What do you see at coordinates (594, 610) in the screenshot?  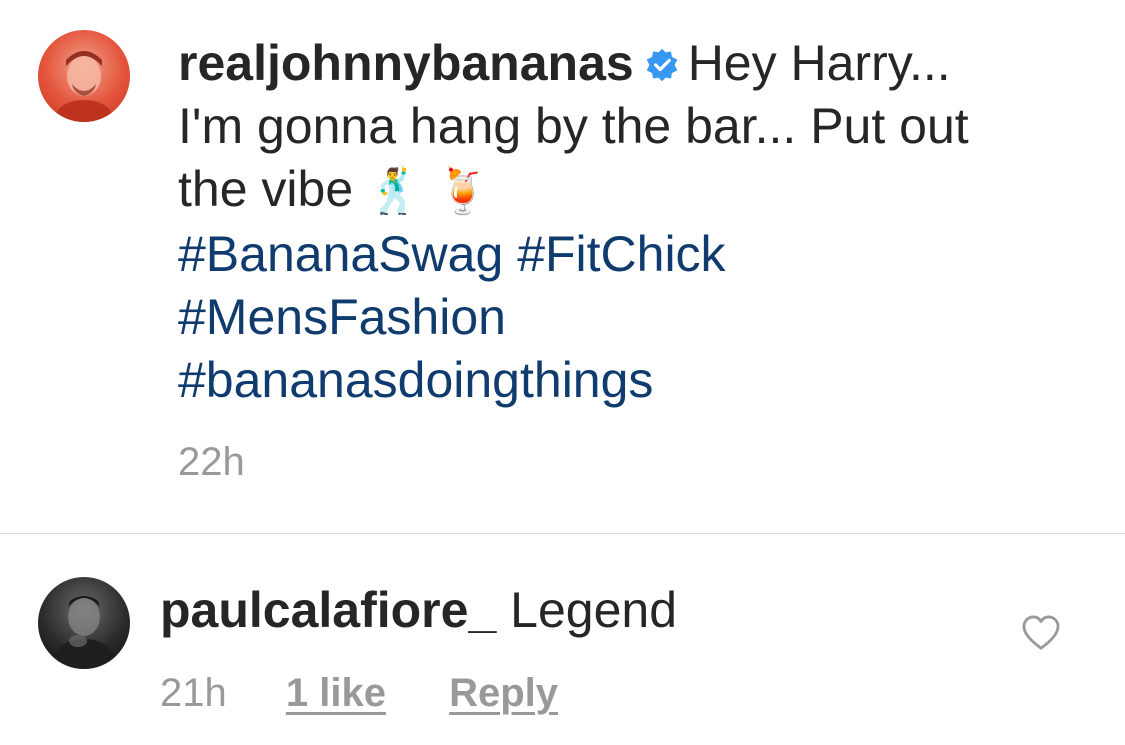 I see `comment-message: Legend` at bounding box center [594, 610].